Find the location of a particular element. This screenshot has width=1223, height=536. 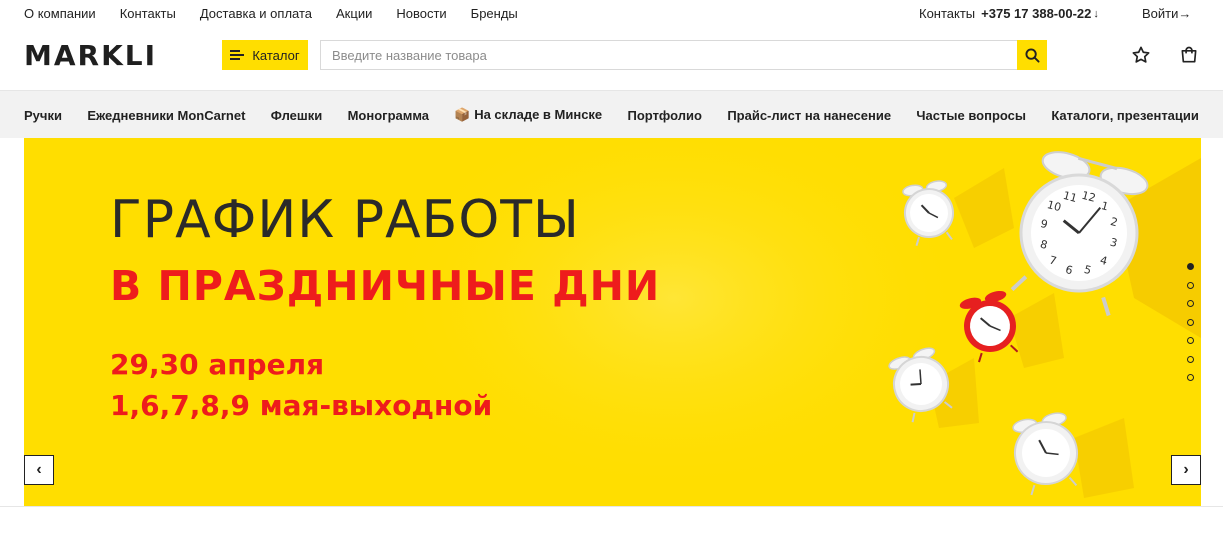

catalog-button: Каталог is located at coordinates (265, 55).